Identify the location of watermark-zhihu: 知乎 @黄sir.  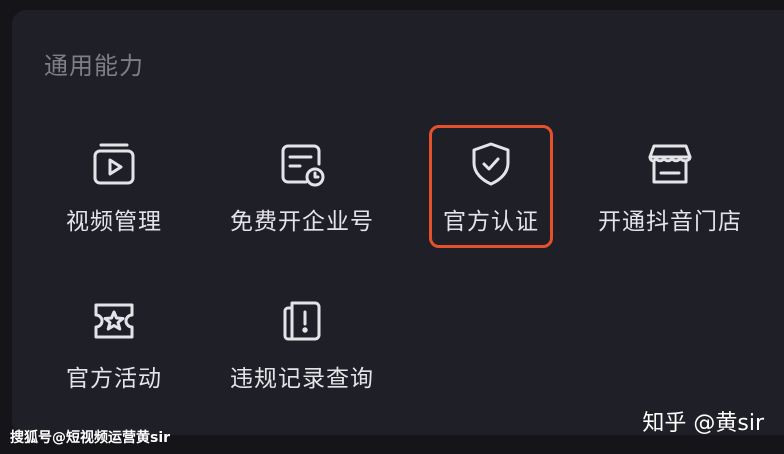
(703, 423).